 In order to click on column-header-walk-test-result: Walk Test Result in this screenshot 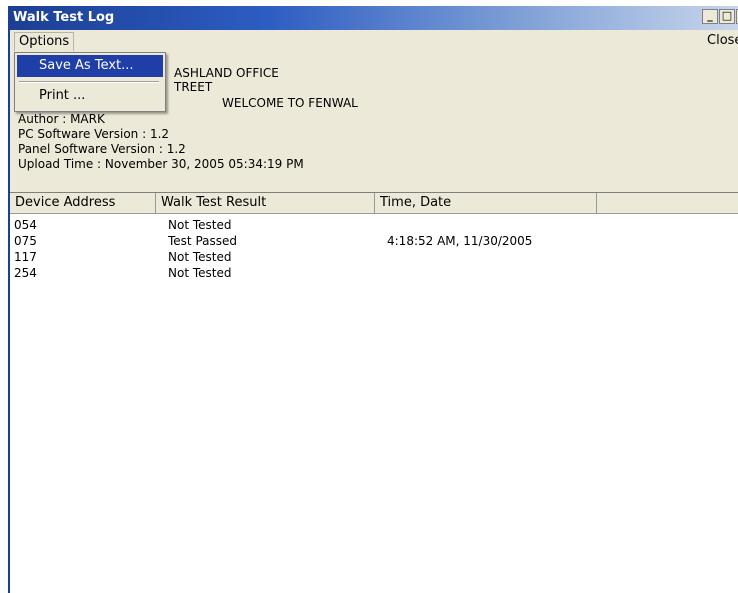, I will do `click(265, 203)`.